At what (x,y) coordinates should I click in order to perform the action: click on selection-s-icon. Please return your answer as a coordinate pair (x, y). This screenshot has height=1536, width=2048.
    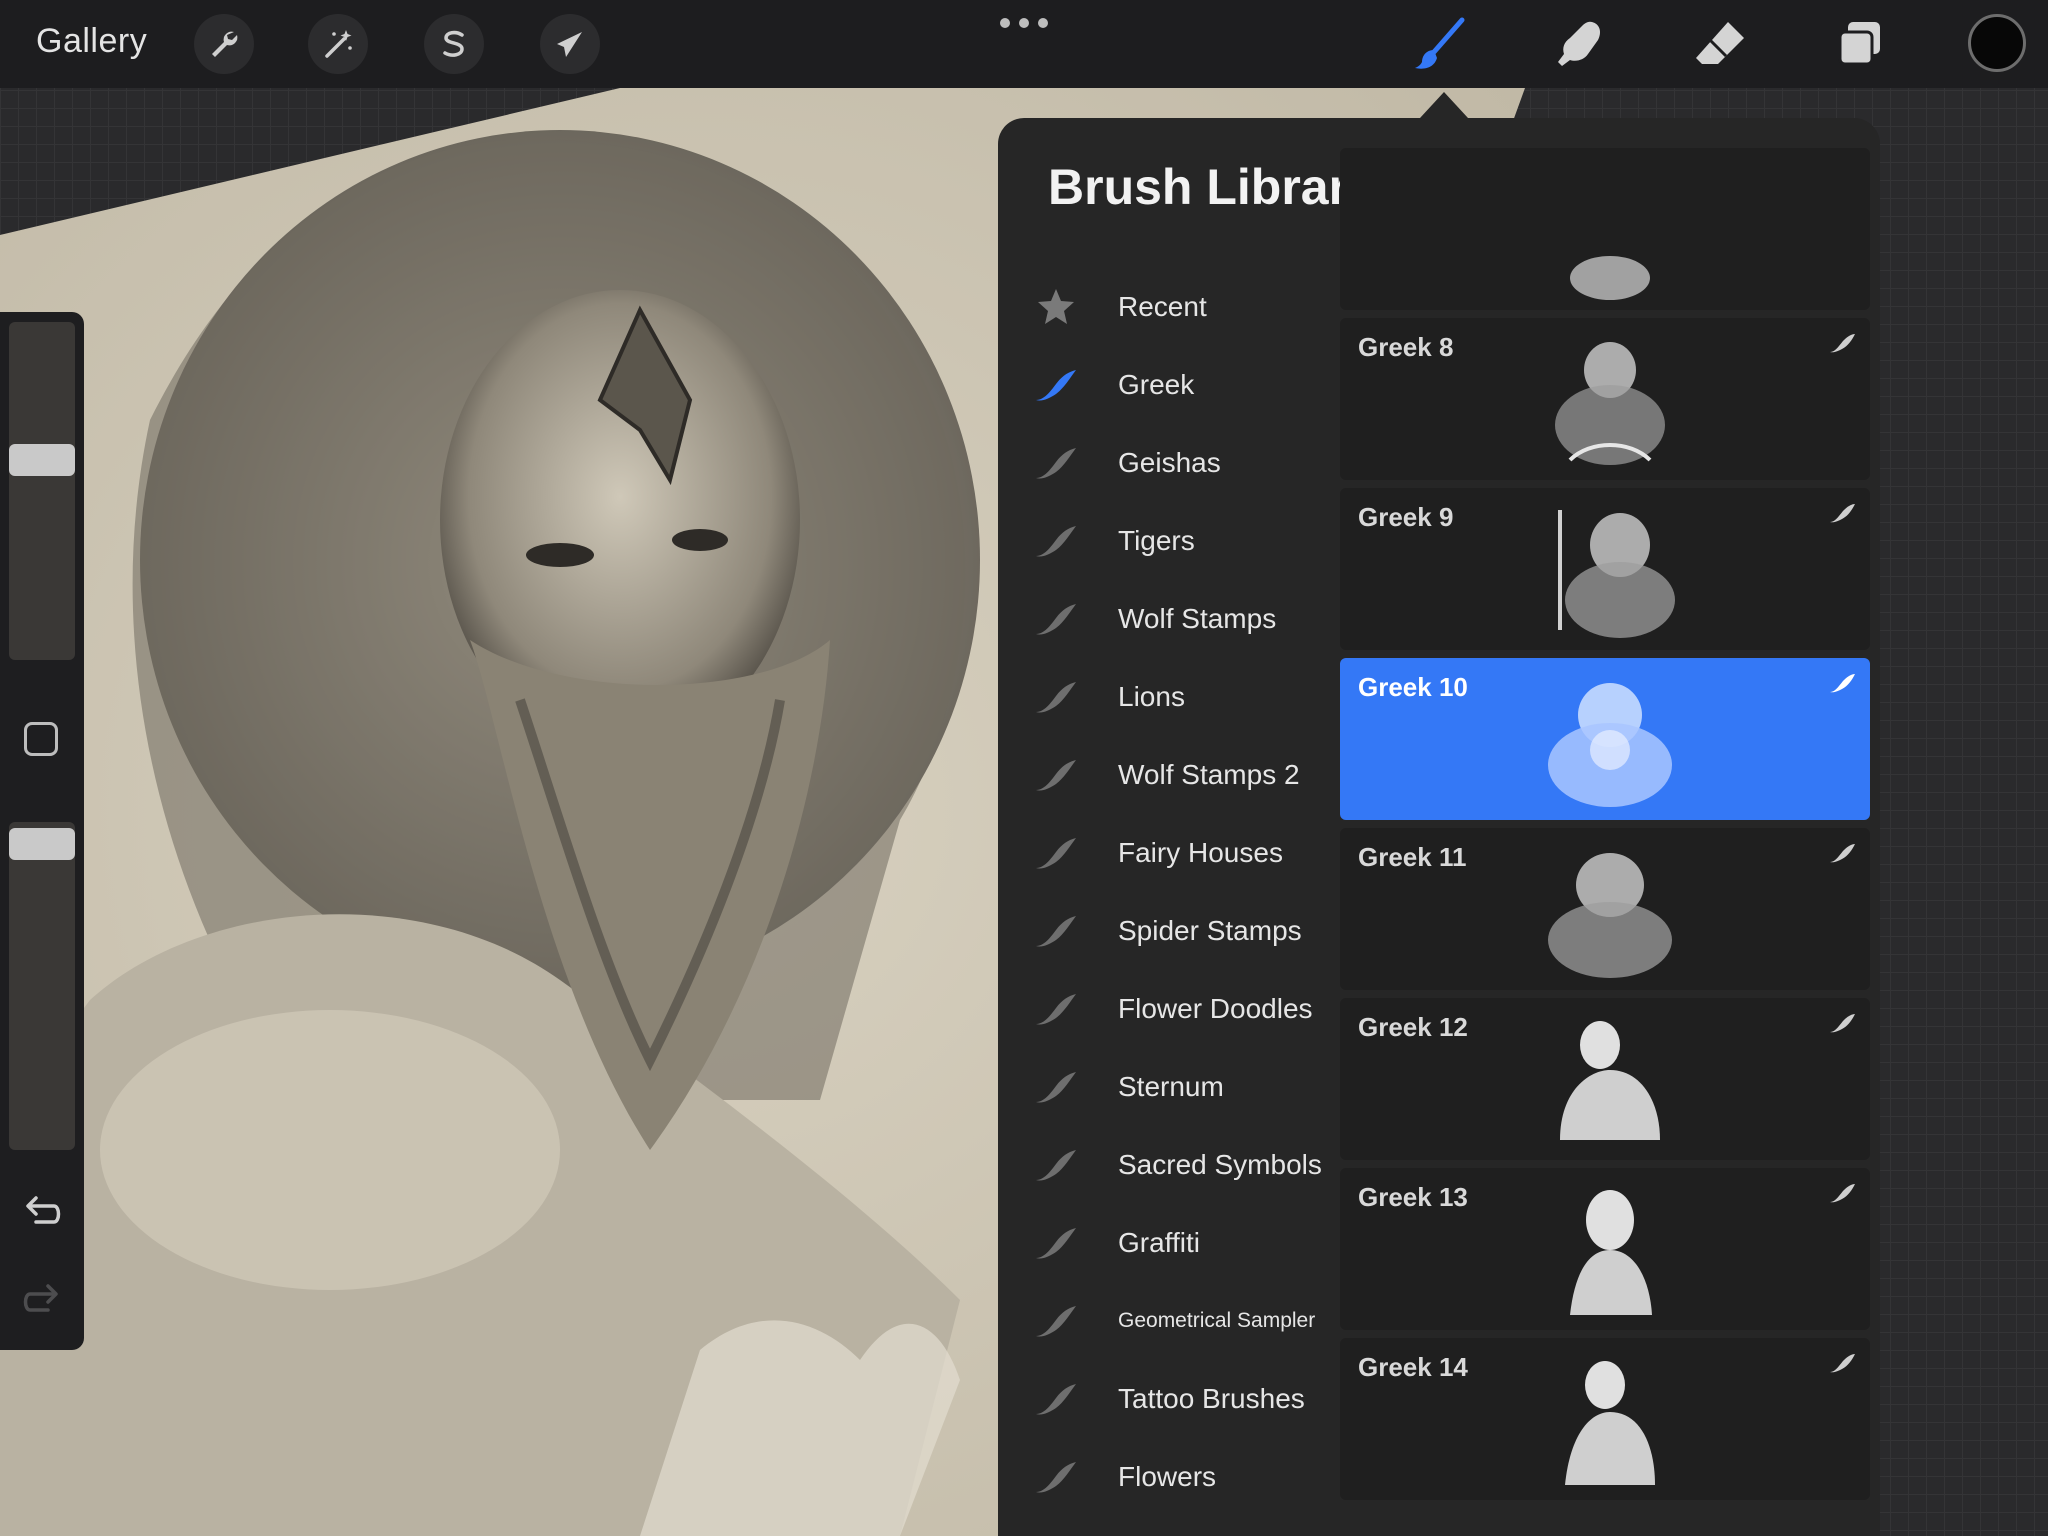
    Looking at the image, I should click on (453, 43).